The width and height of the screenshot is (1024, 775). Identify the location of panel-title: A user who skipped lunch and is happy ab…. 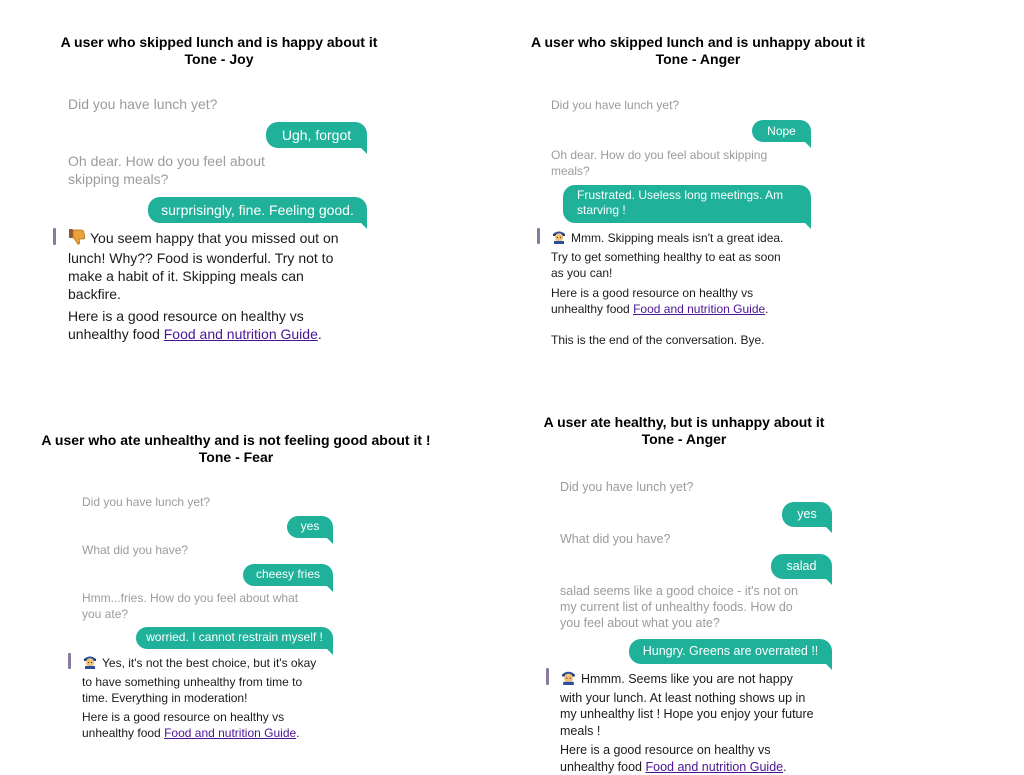
(219, 51).